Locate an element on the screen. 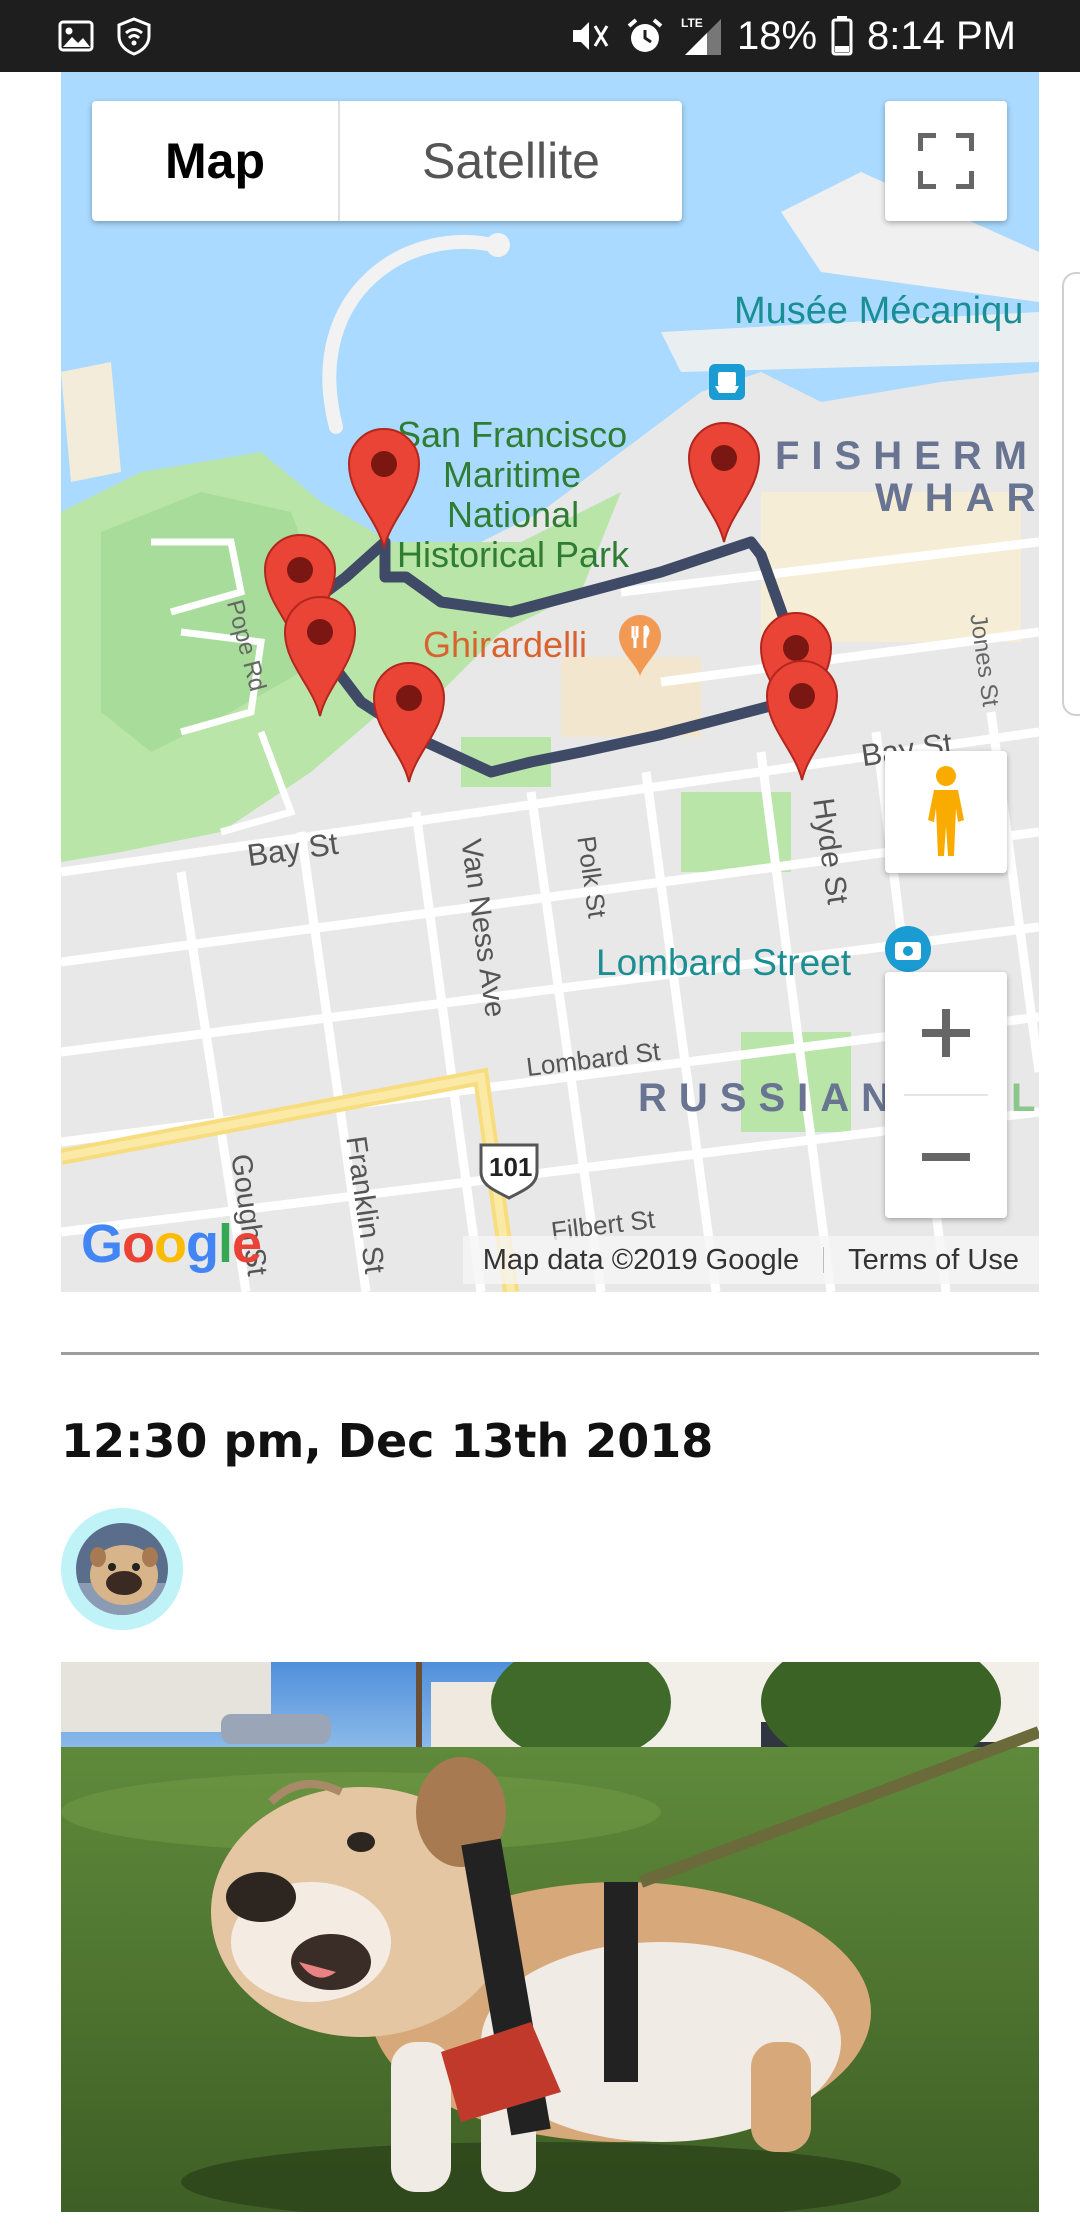  clock: 8:14 PM is located at coordinates (941, 35).